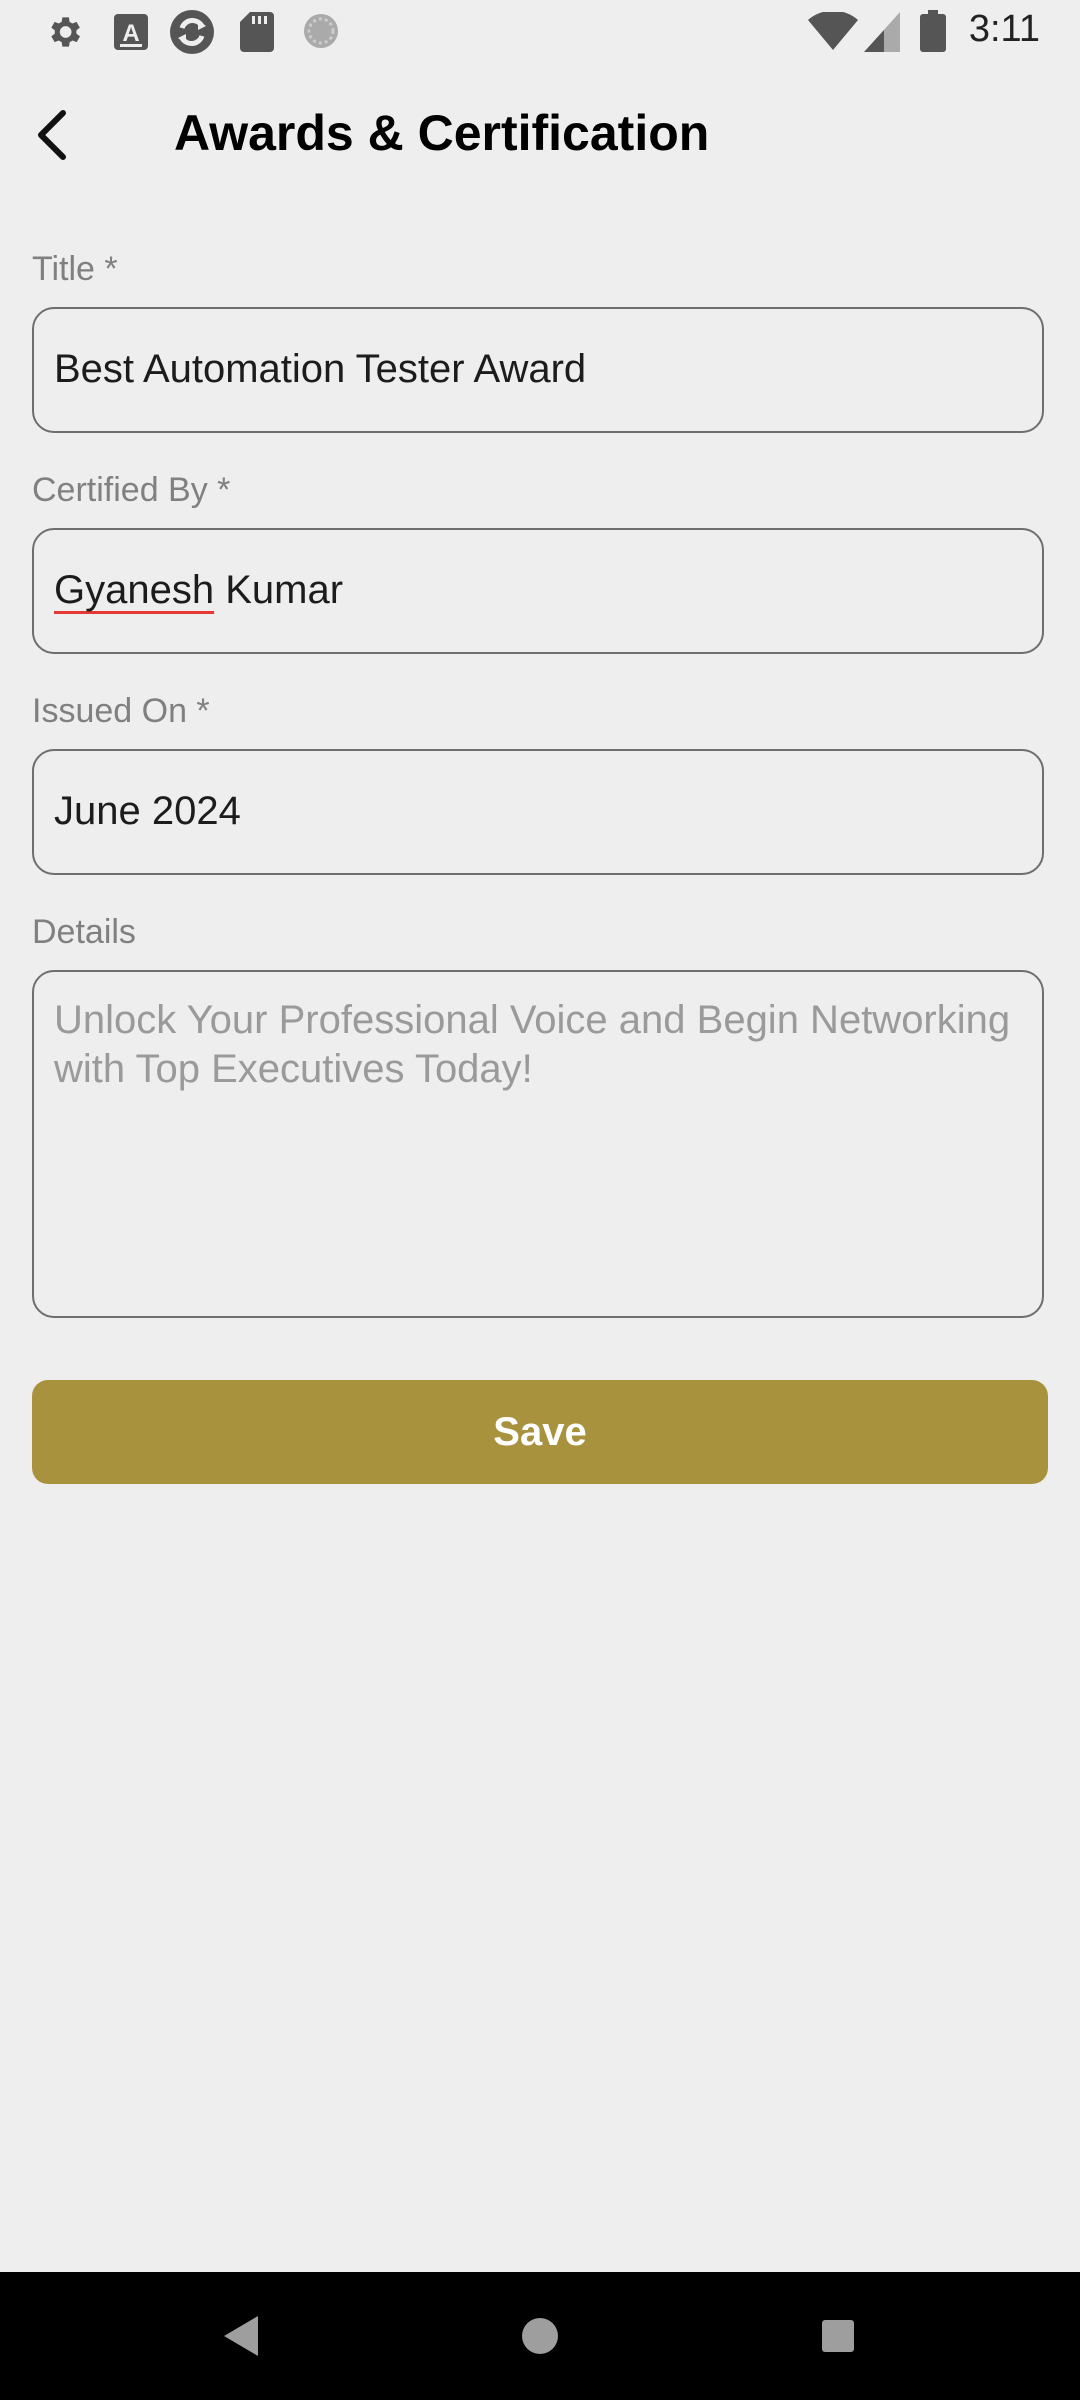  Describe the element at coordinates (538, 812) in the screenshot. I see `issued-on-field: June 2024` at that location.